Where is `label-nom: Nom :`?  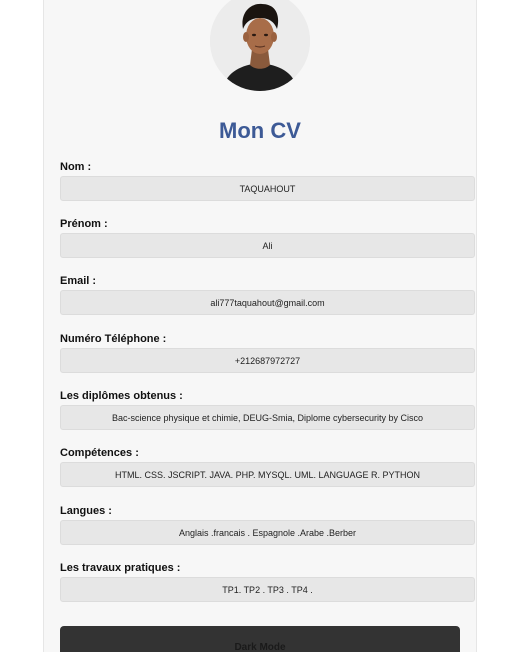 label-nom: Nom : is located at coordinates (76, 167).